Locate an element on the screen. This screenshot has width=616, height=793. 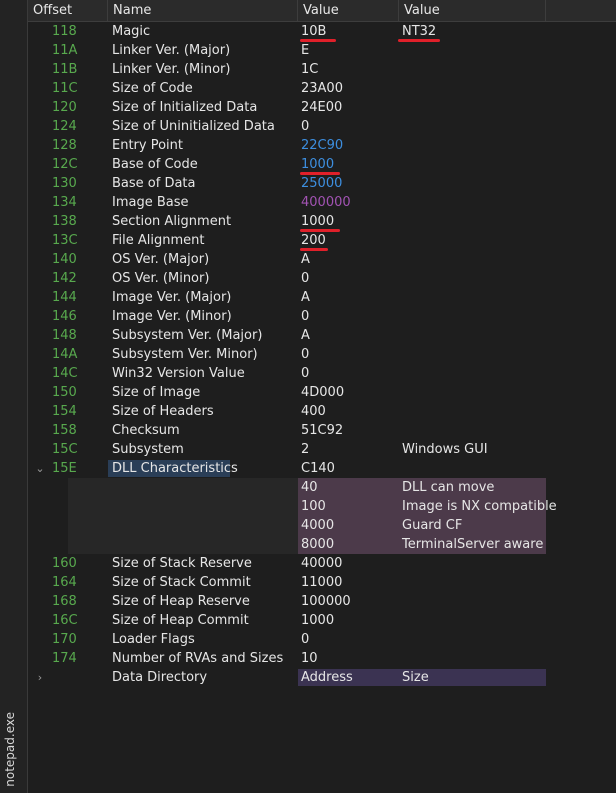
table-row: 120 Size of Initialized Data 24E00 is located at coordinates (322, 107).